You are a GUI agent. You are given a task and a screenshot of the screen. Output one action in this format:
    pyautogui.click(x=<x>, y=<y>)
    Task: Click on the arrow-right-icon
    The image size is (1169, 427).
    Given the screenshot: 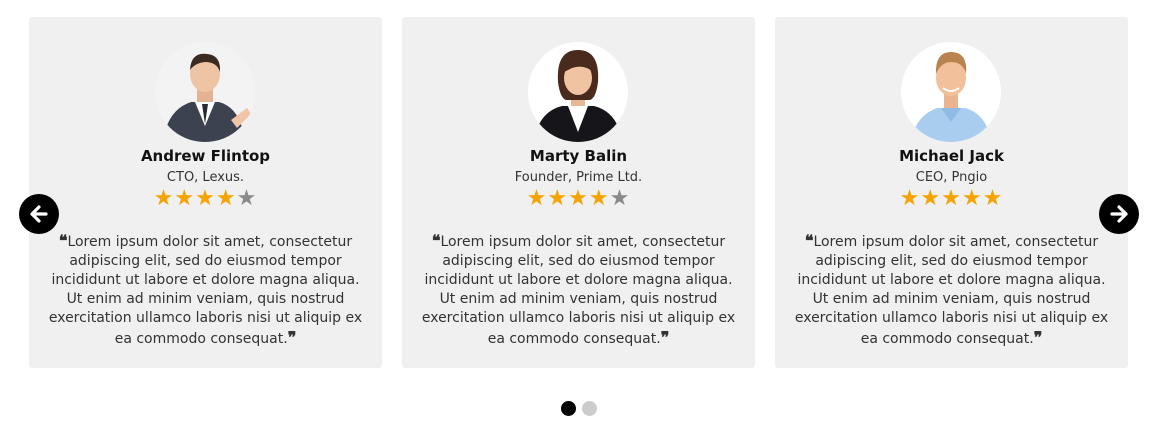 What is the action you would take?
    pyautogui.click(x=1119, y=214)
    